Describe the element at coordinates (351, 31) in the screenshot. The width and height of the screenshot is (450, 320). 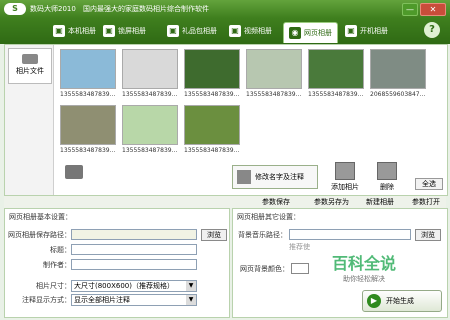
I see `boot-album-icon: ▣` at that location.